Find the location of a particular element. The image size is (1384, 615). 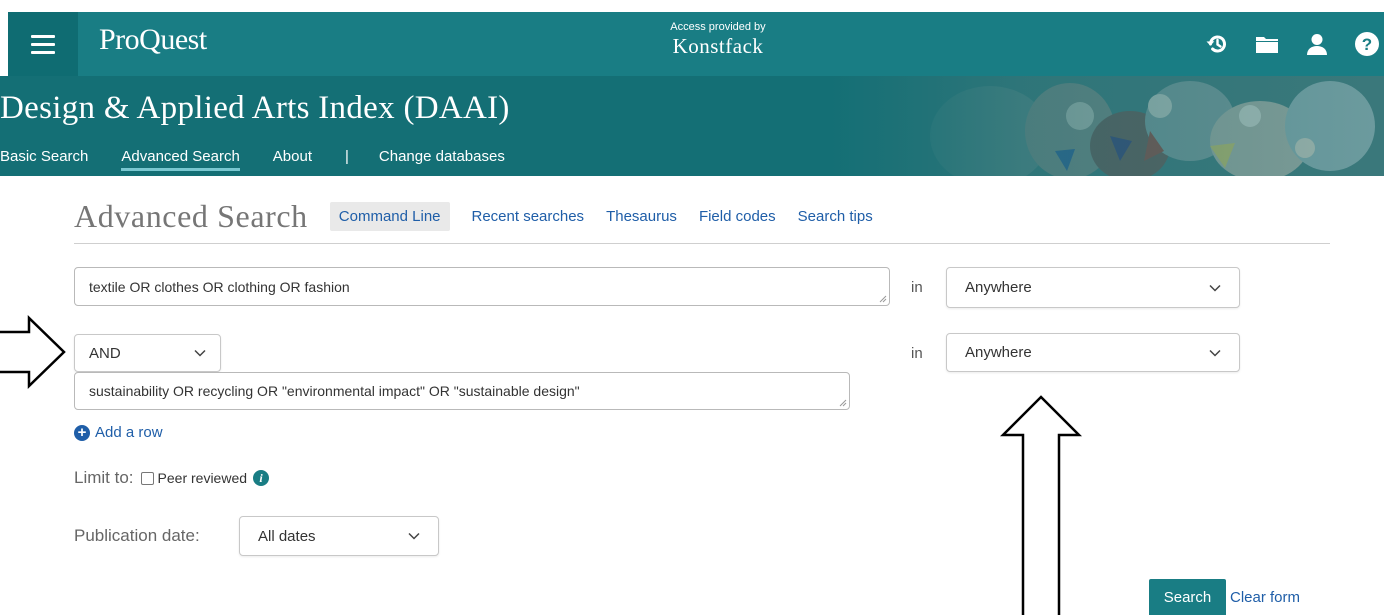

help-icon: ? is located at coordinates (1367, 44).